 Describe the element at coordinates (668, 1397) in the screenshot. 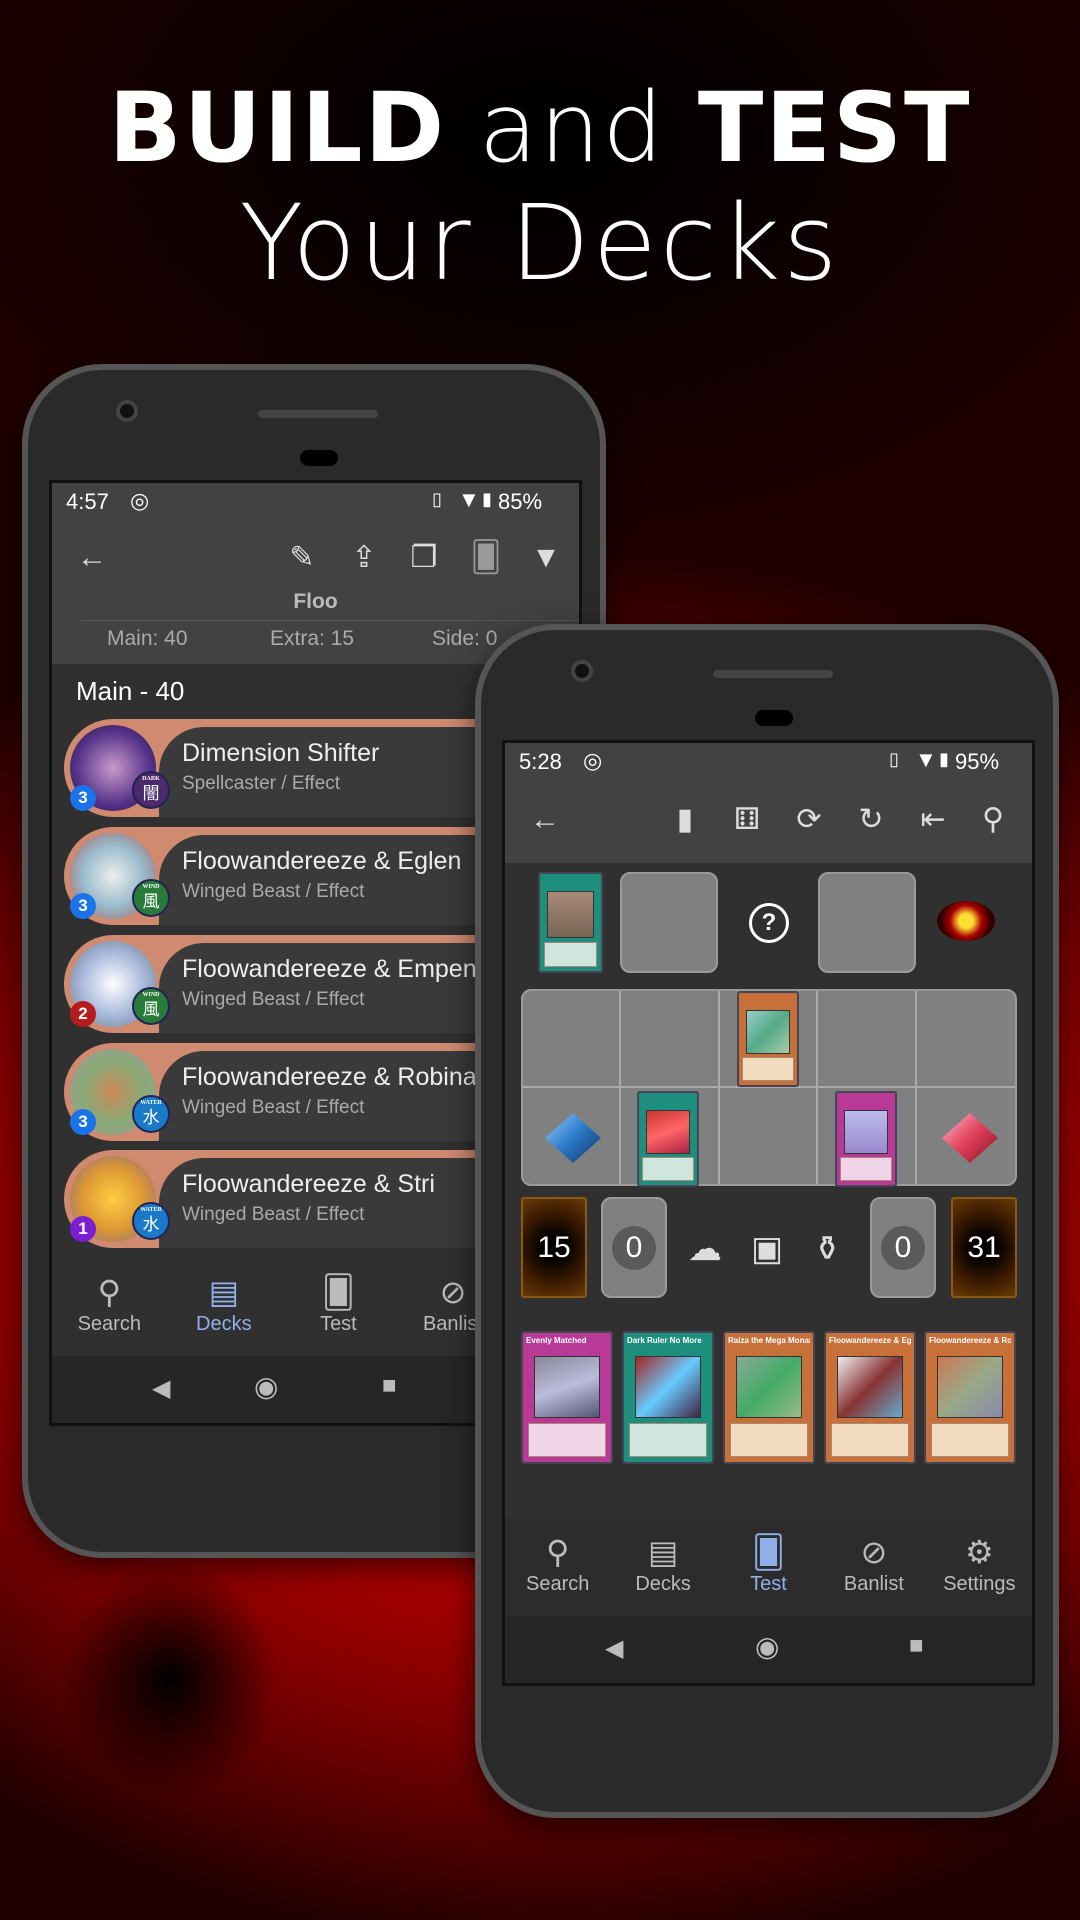

I see `hand-card: Dark Ruler No More` at that location.